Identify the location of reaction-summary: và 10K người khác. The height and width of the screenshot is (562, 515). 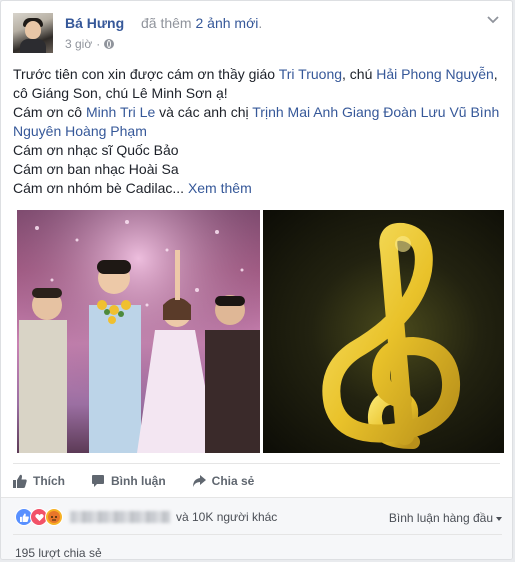
(146, 517).